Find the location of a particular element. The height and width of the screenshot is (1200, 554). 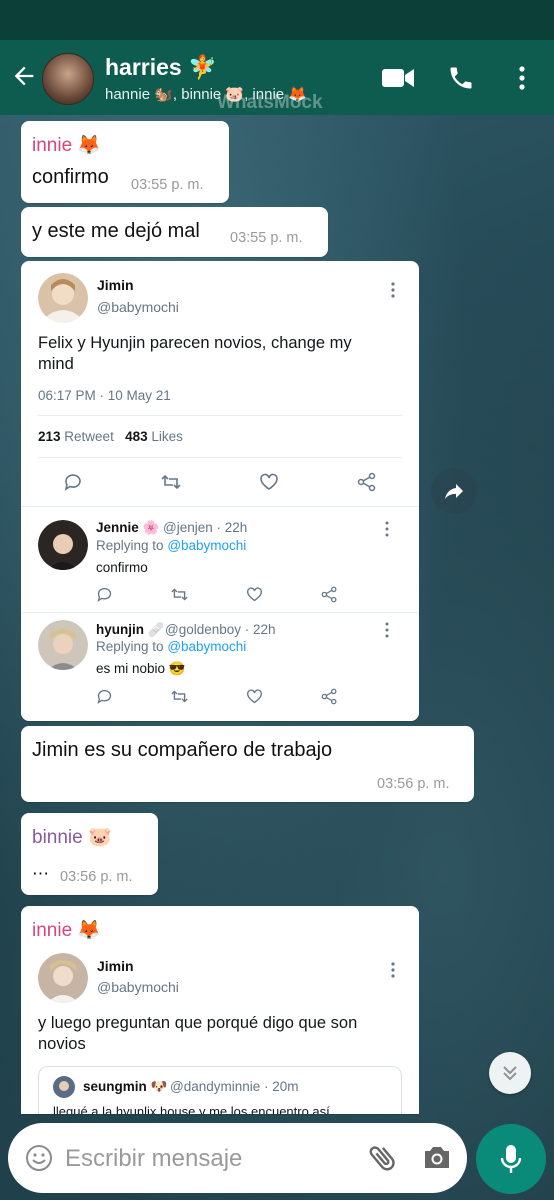

scroll-to-bottom-button is located at coordinates (510, 1073).